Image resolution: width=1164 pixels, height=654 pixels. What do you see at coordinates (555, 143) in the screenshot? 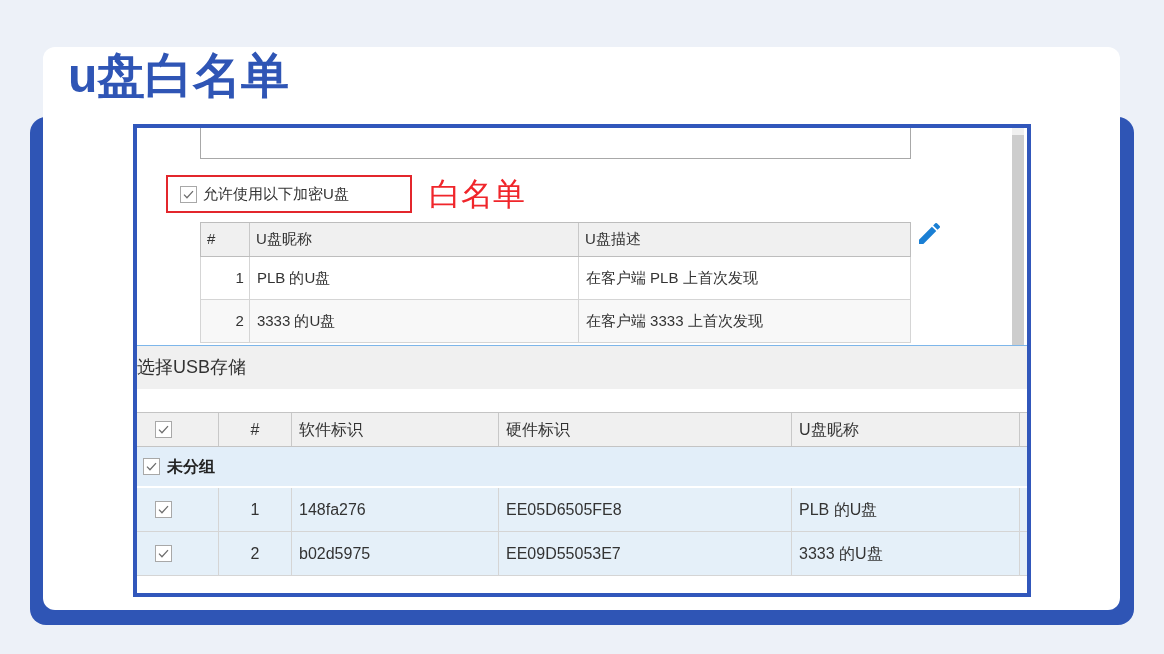
I see `text-area-field` at bounding box center [555, 143].